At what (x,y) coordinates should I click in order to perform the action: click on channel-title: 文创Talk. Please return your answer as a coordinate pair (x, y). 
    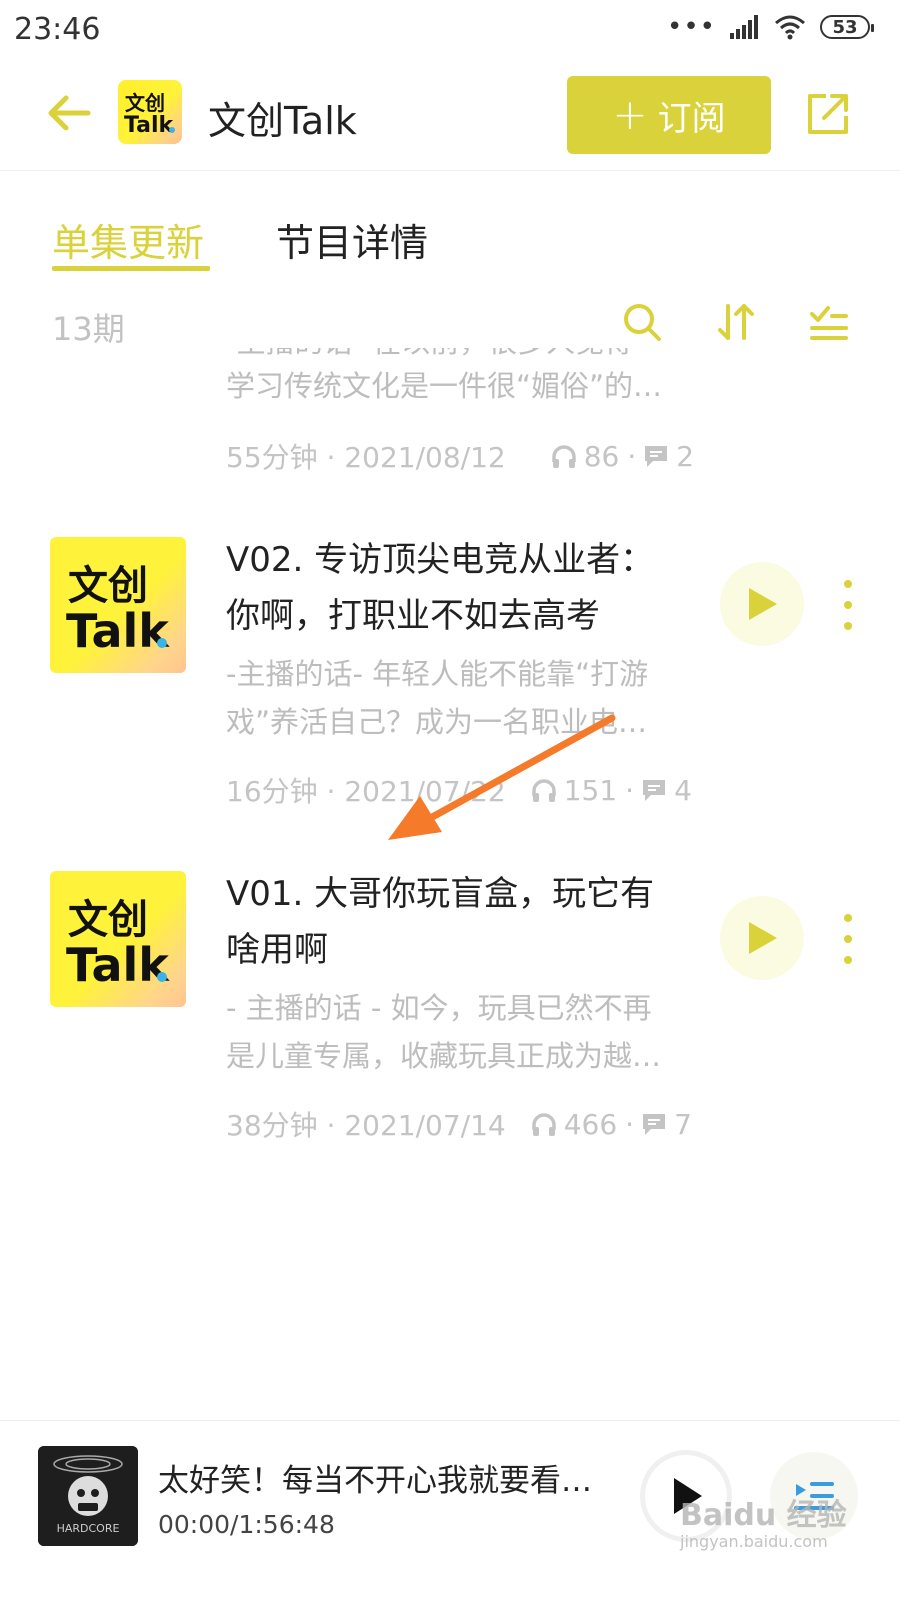
    Looking at the image, I should click on (282, 121).